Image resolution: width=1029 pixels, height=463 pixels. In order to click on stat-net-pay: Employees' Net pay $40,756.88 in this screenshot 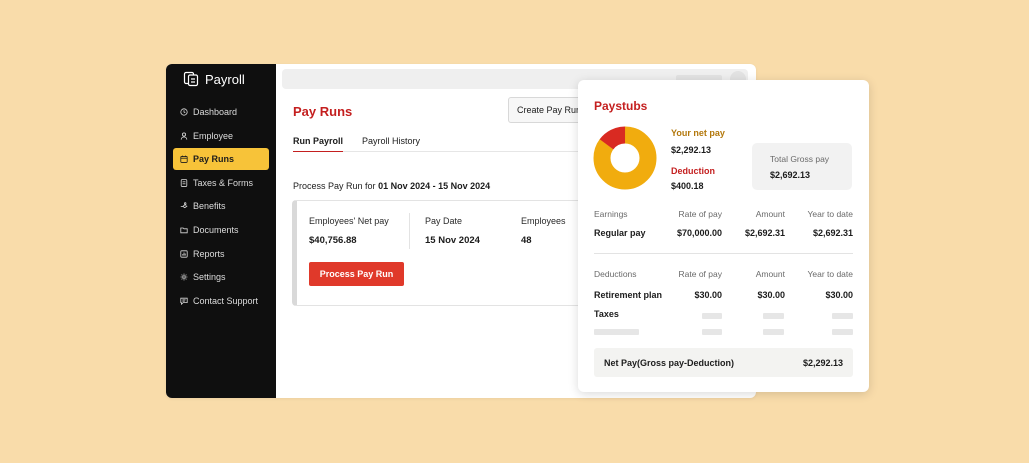, I will do `click(349, 231)`.